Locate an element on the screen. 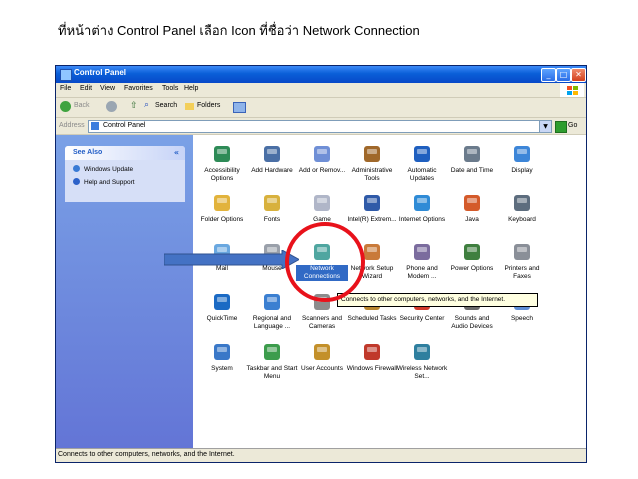 This screenshot has width=638, height=479. wireless-network-icon is located at coordinates (422, 352).